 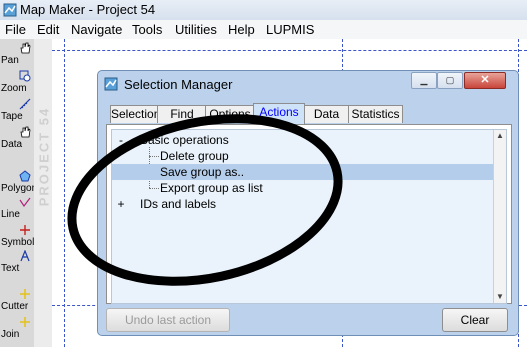 What do you see at coordinates (25, 104) in the screenshot?
I see `tape-icon` at bounding box center [25, 104].